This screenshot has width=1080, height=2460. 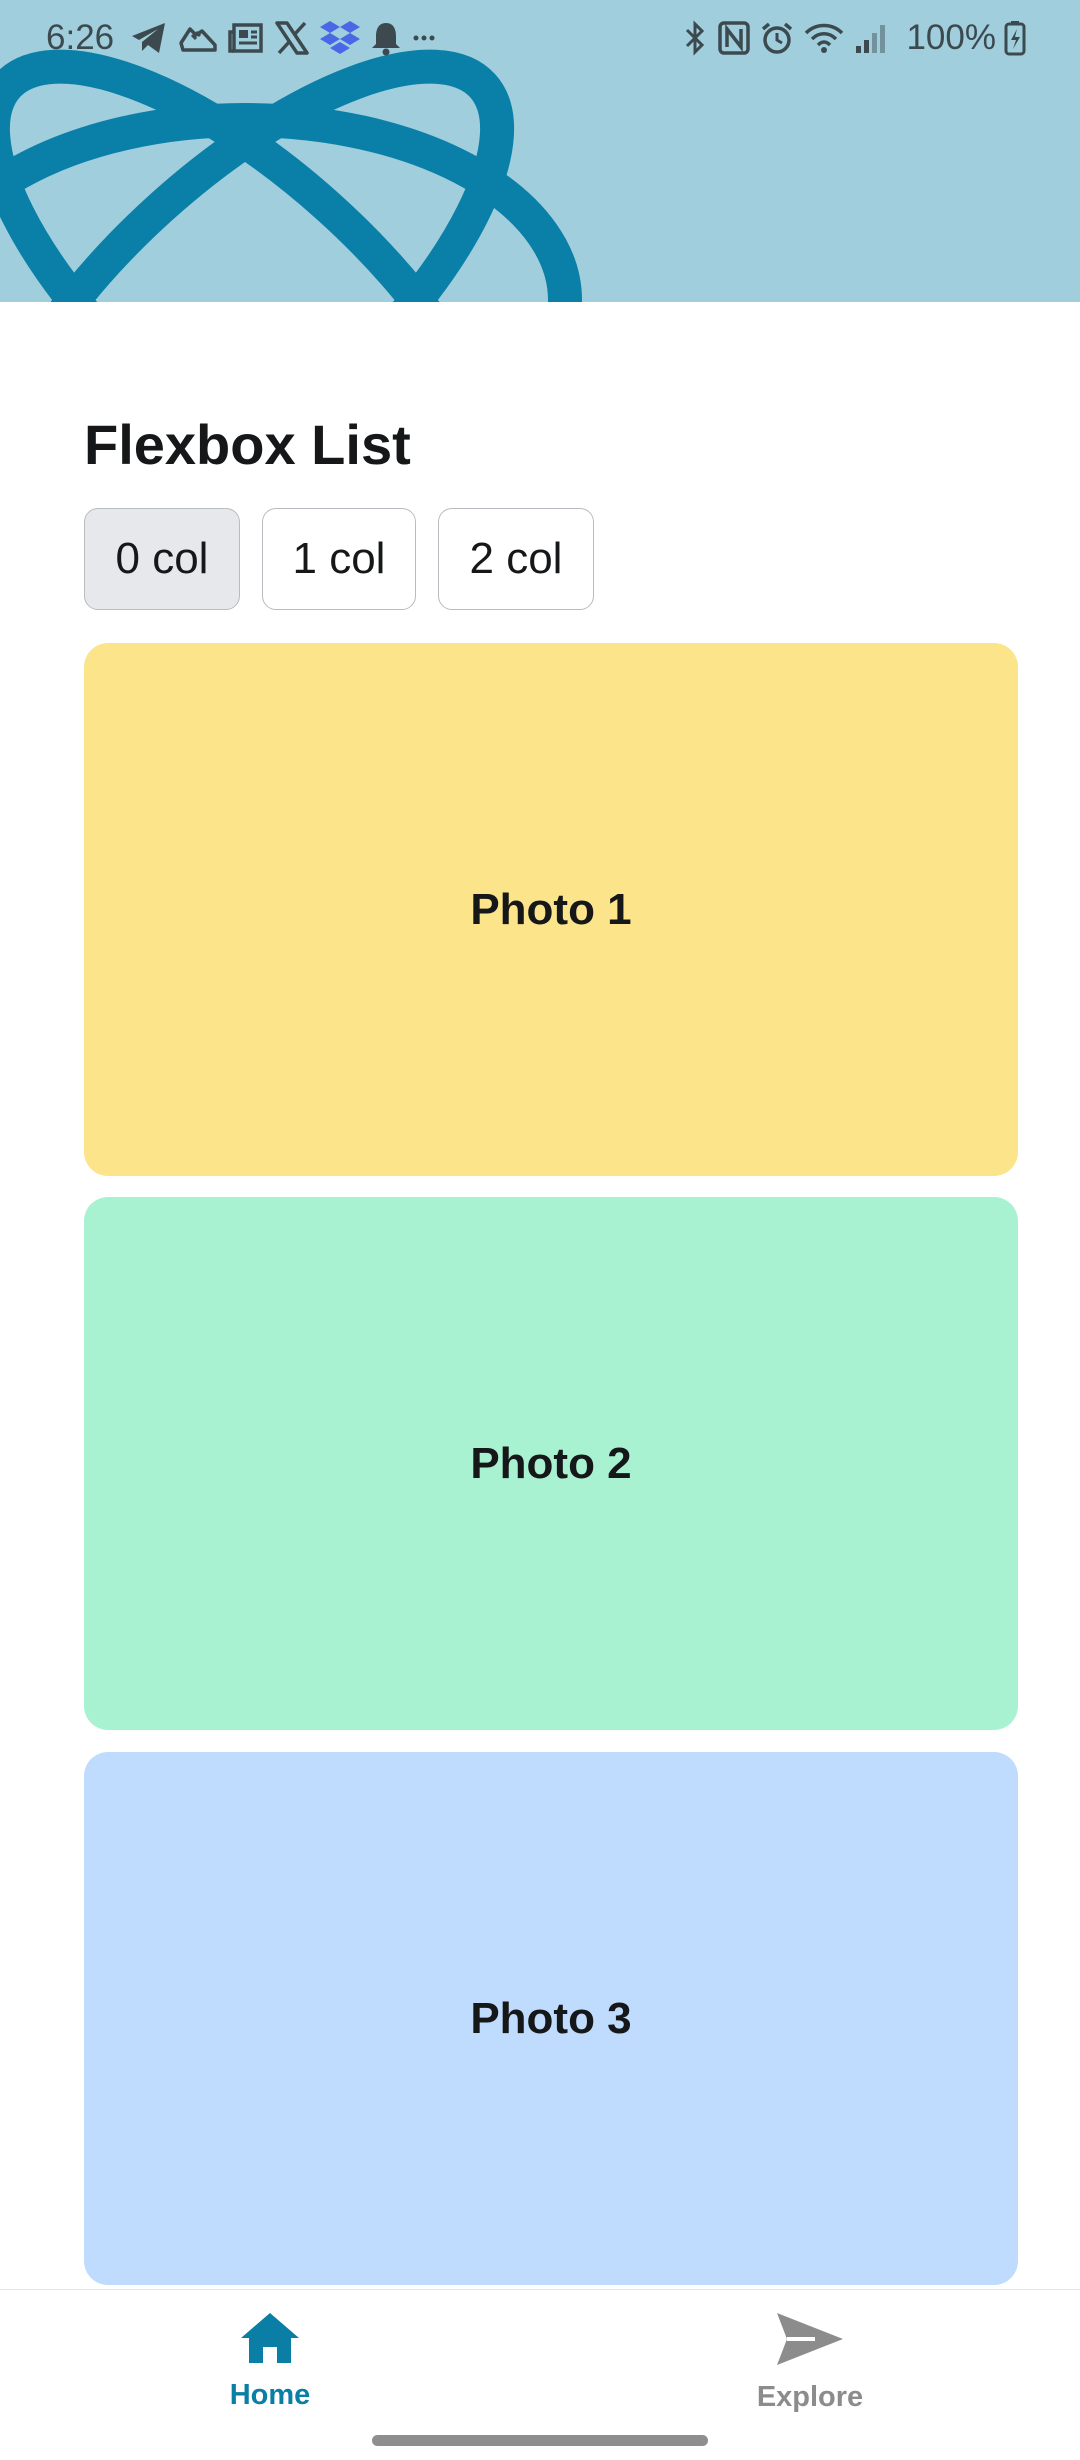 What do you see at coordinates (872, 38) in the screenshot?
I see `signal-icon` at bounding box center [872, 38].